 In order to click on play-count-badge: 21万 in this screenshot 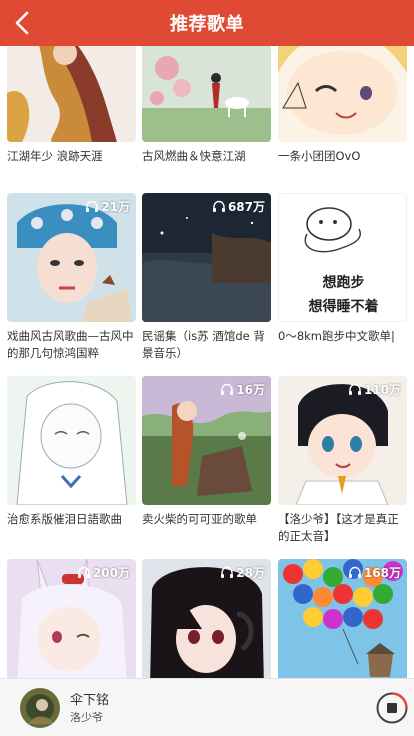, I will do `click(107, 206)`.